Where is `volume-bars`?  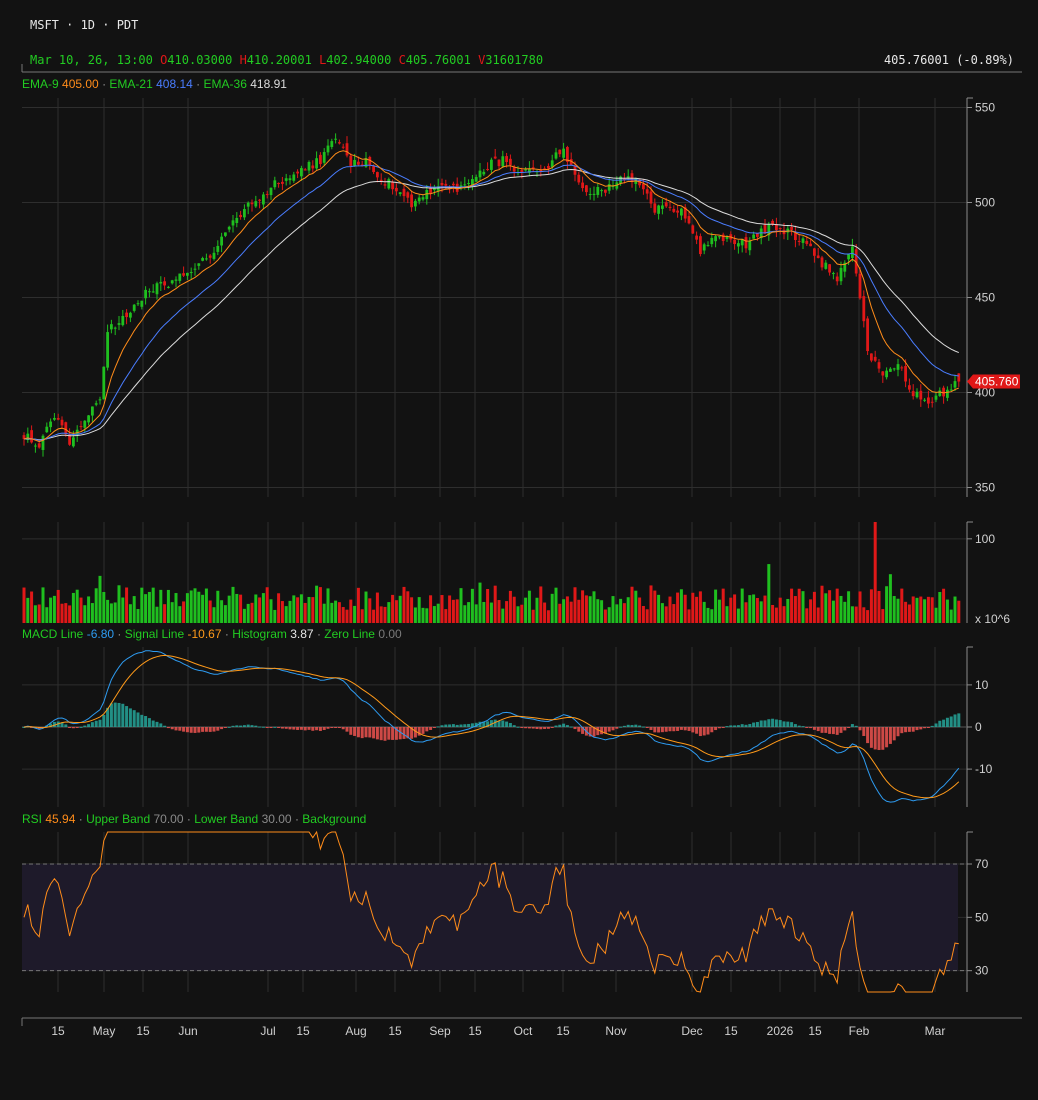 volume-bars is located at coordinates (491, 572).